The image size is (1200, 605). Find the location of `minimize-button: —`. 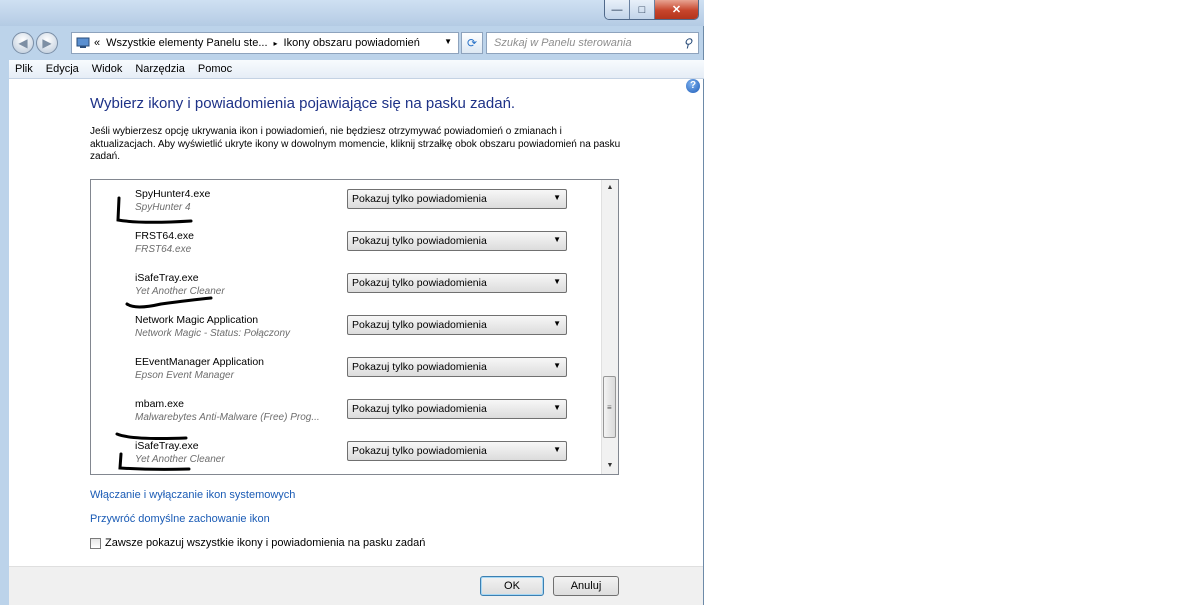

minimize-button: — is located at coordinates (617, 9).